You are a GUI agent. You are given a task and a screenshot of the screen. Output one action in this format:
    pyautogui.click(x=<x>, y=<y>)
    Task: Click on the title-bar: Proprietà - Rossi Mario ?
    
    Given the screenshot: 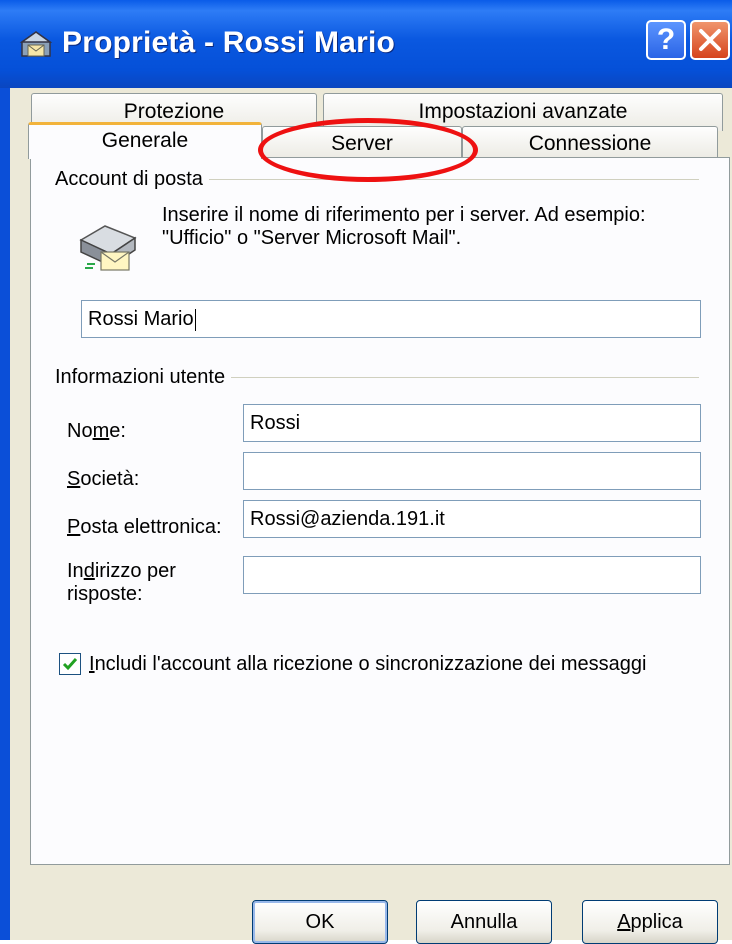 What is the action you would take?
    pyautogui.click(x=366, y=44)
    